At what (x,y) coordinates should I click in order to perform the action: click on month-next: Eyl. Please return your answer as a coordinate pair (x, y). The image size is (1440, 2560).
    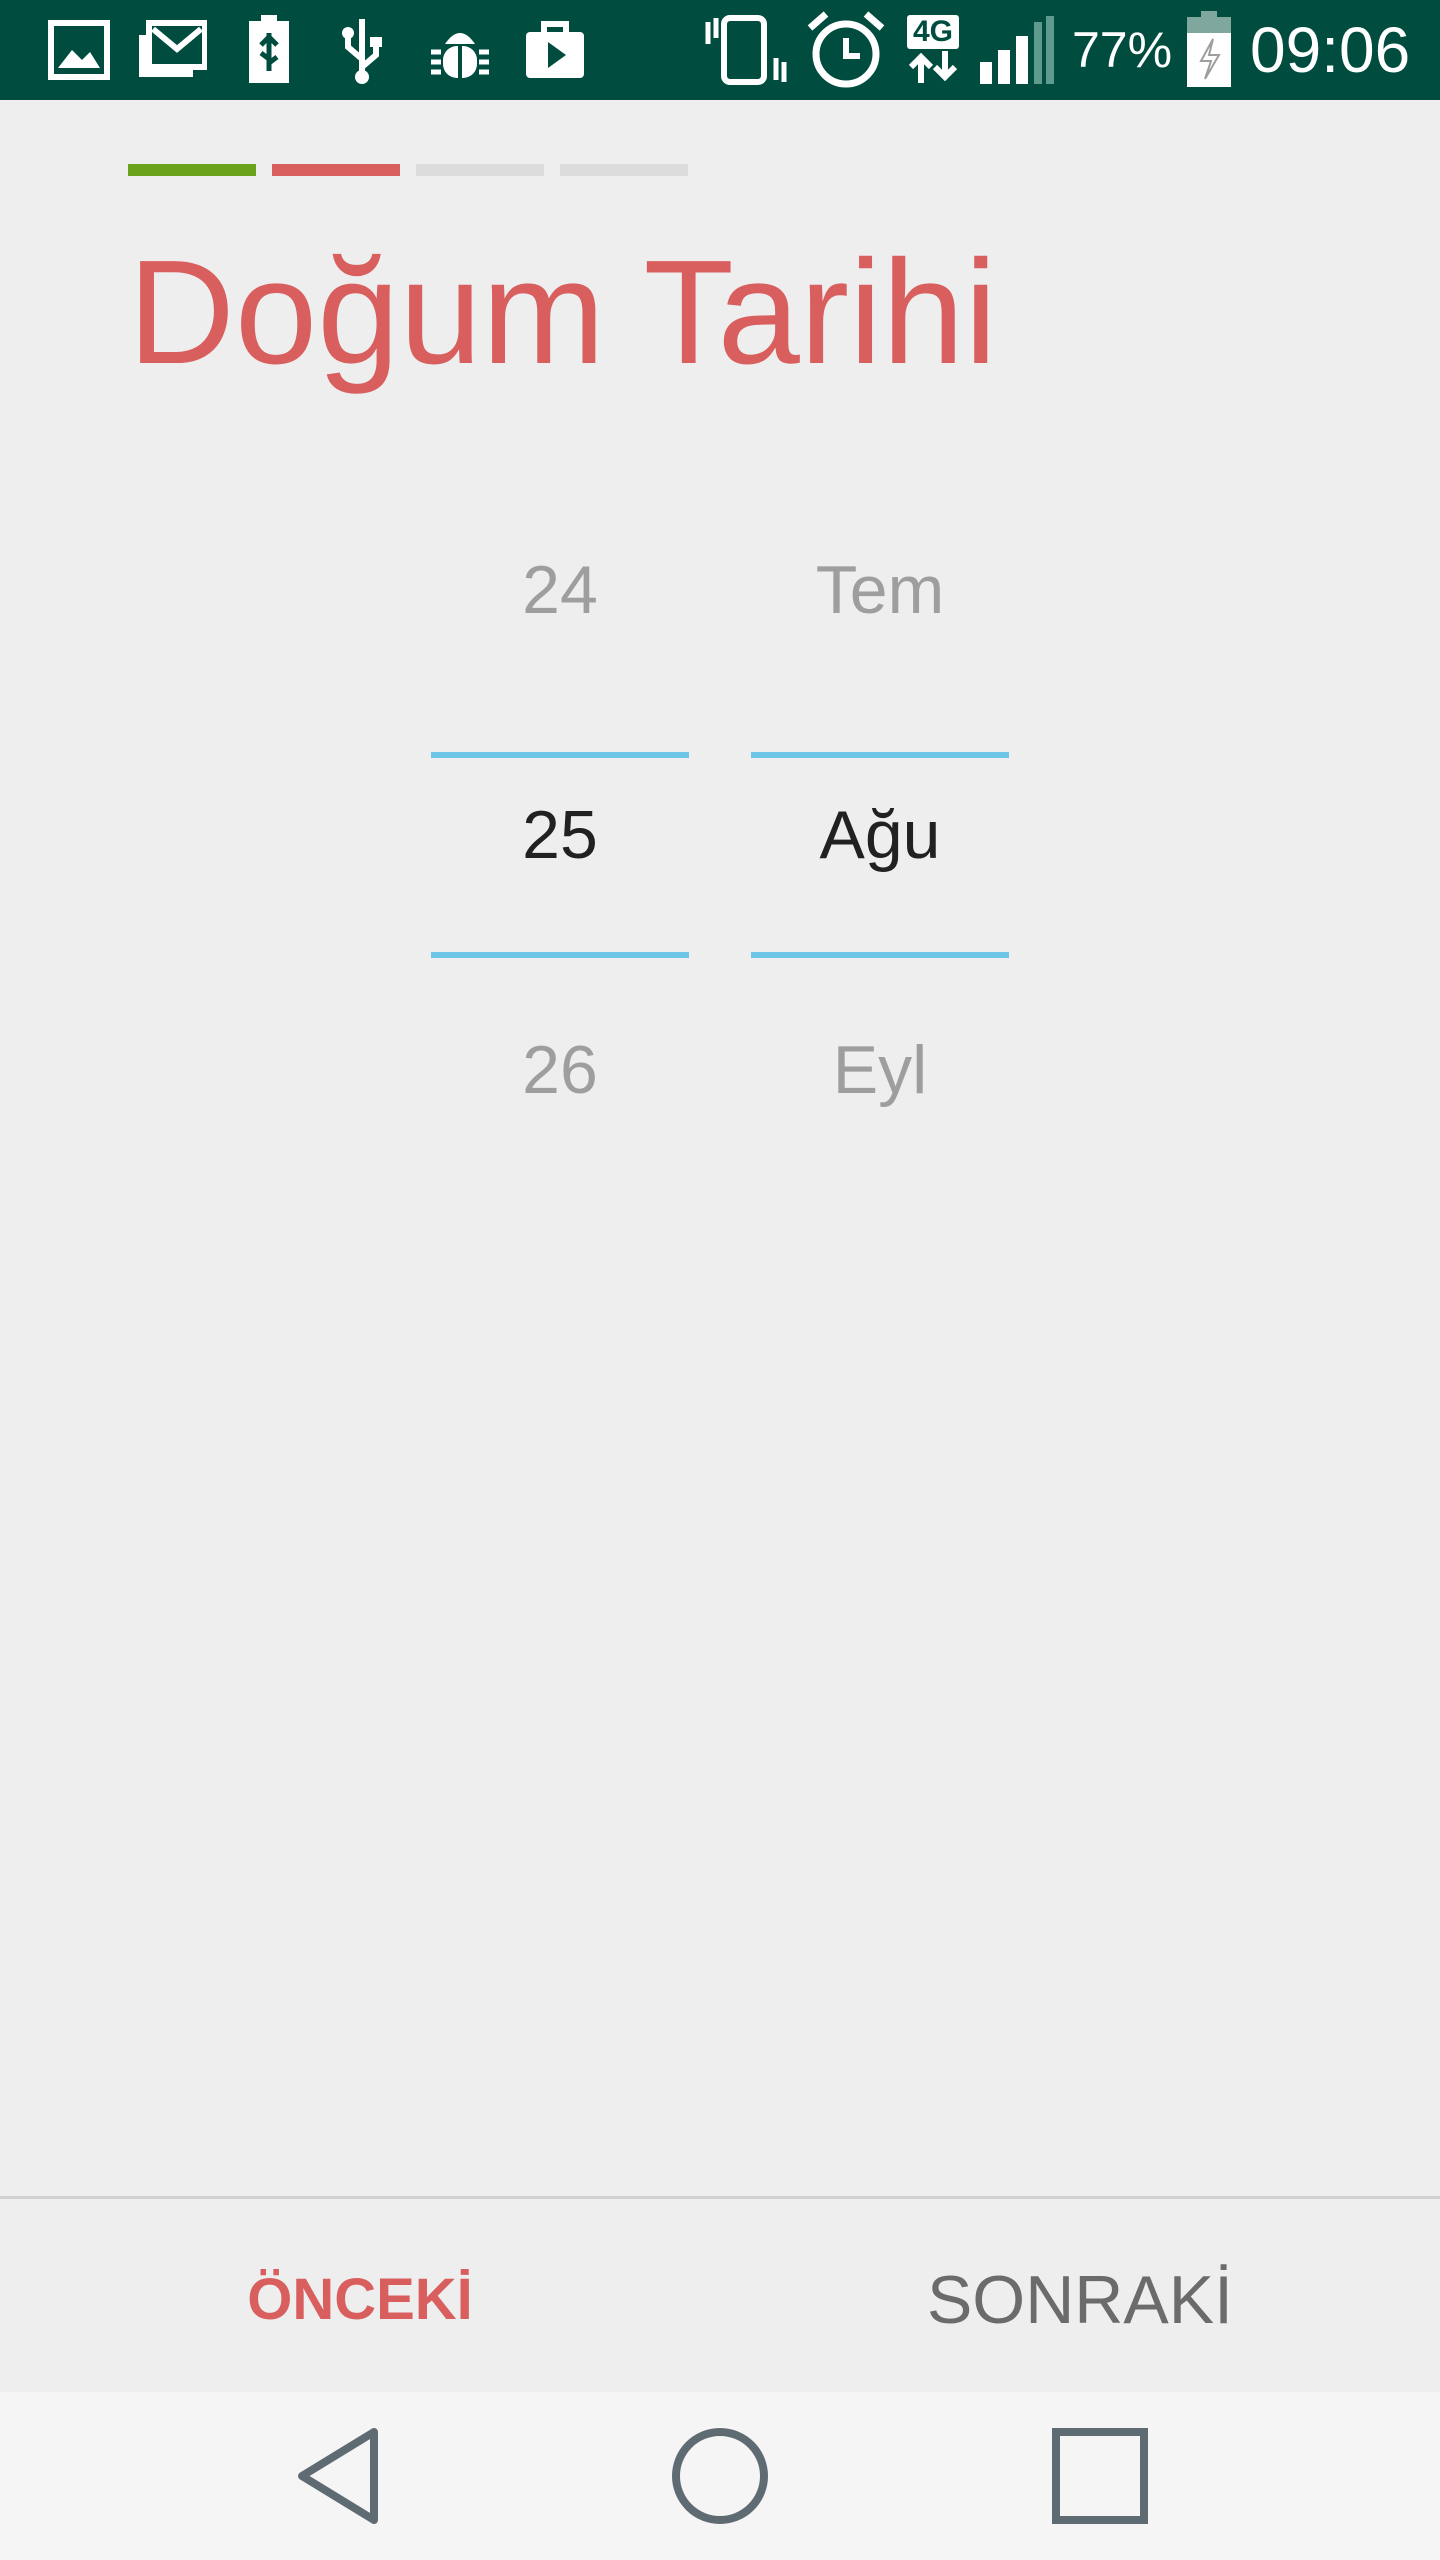
    Looking at the image, I should click on (880, 1070).